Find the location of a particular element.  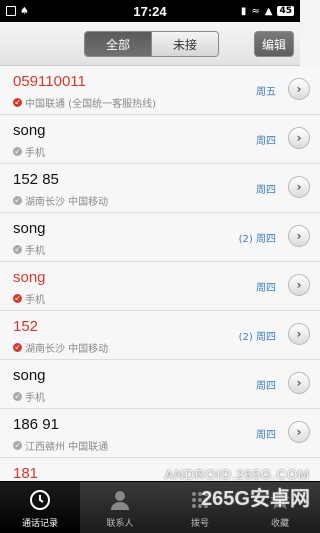

edit-button: 编辑 is located at coordinates (274, 44).